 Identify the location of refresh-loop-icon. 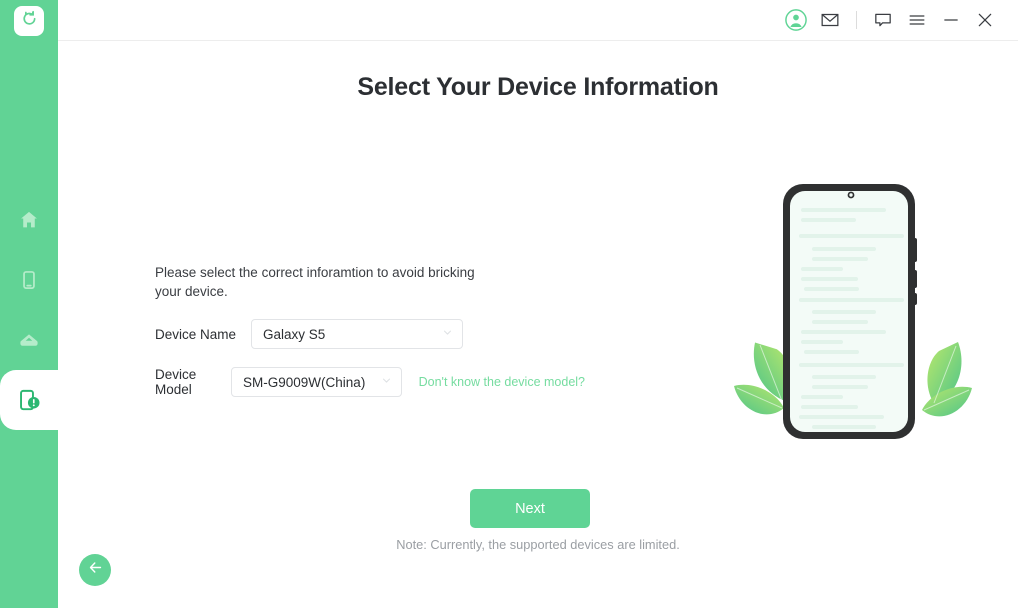
(29, 21).